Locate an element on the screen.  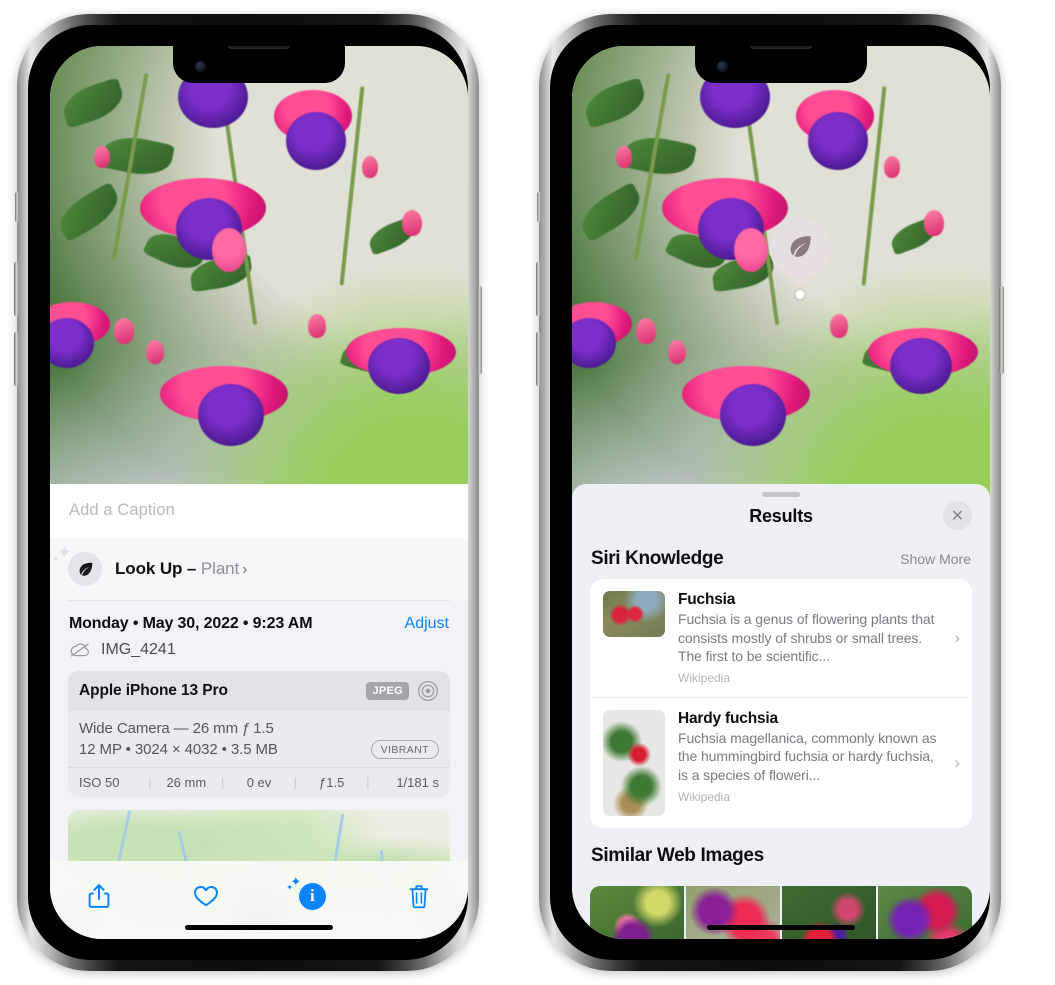
section-title: Siri Knowledge is located at coordinates (657, 558).